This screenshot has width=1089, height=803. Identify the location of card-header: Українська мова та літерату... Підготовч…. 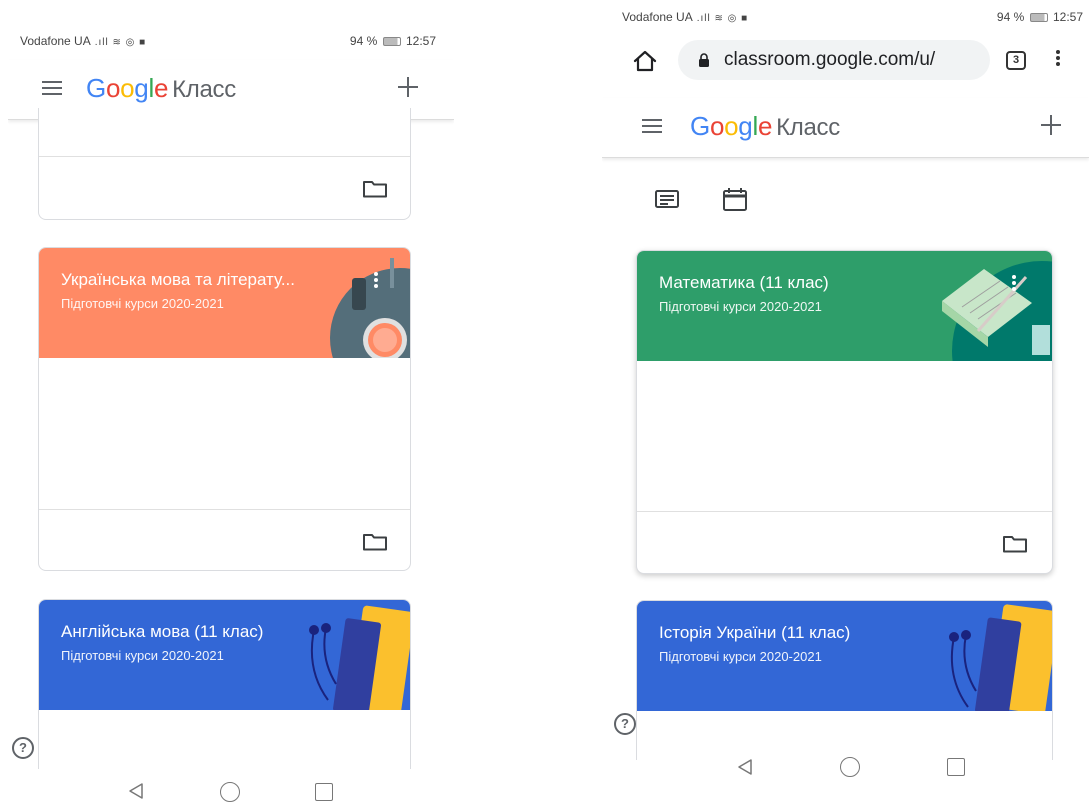
(224, 303).